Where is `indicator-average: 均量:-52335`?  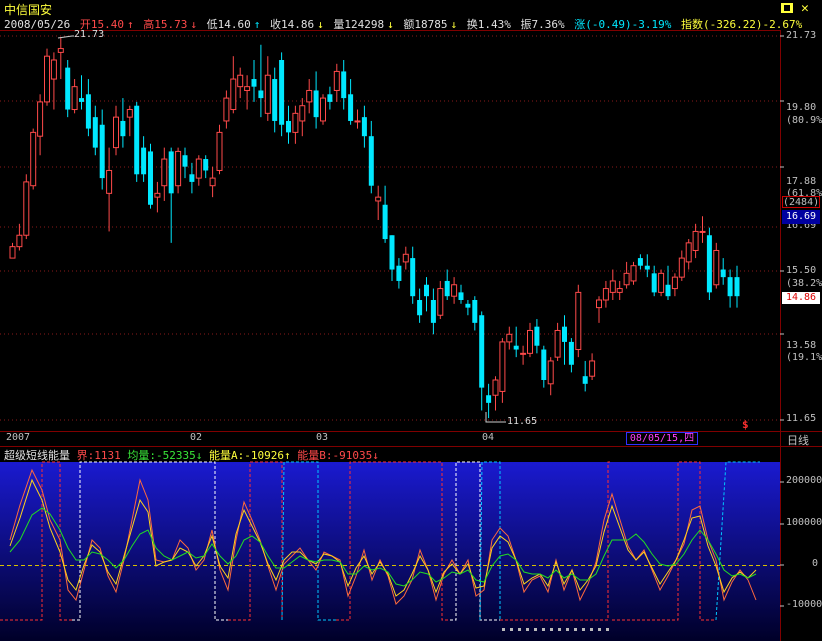 indicator-average: 均量:-52335 is located at coordinates (161, 455).